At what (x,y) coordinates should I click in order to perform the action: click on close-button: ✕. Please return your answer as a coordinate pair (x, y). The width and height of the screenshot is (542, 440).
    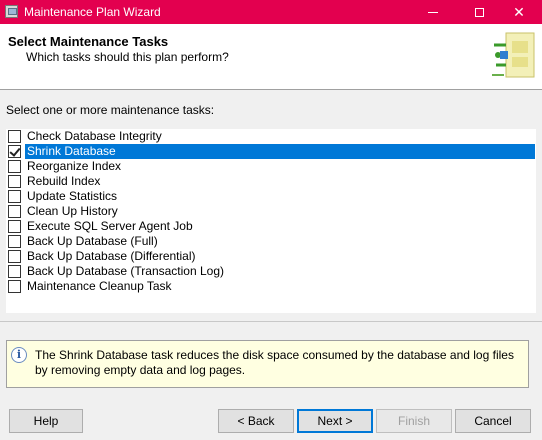
    Looking at the image, I should click on (519, 12).